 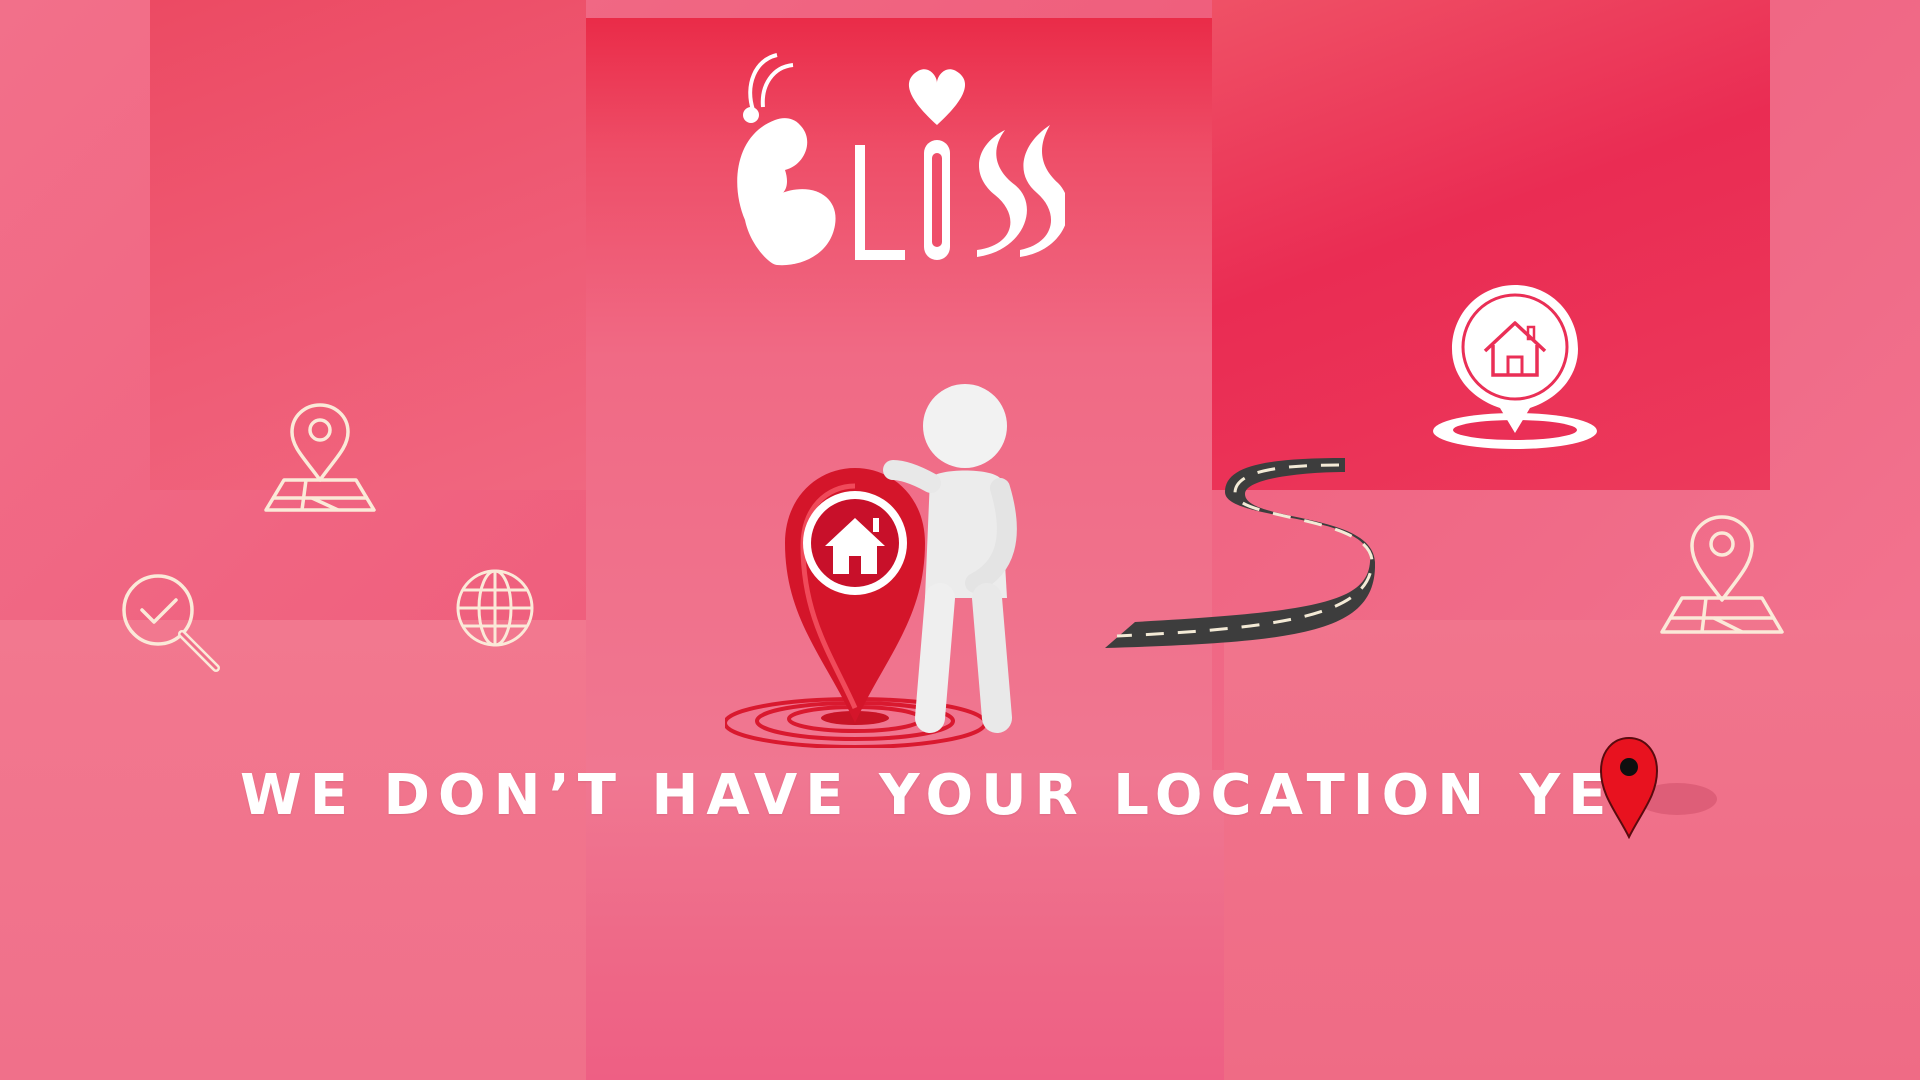 What do you see at coordinates (885, 563) in the screenshot?
I see `person-with-location-pin-illustration` at bounding box center [885, 563].